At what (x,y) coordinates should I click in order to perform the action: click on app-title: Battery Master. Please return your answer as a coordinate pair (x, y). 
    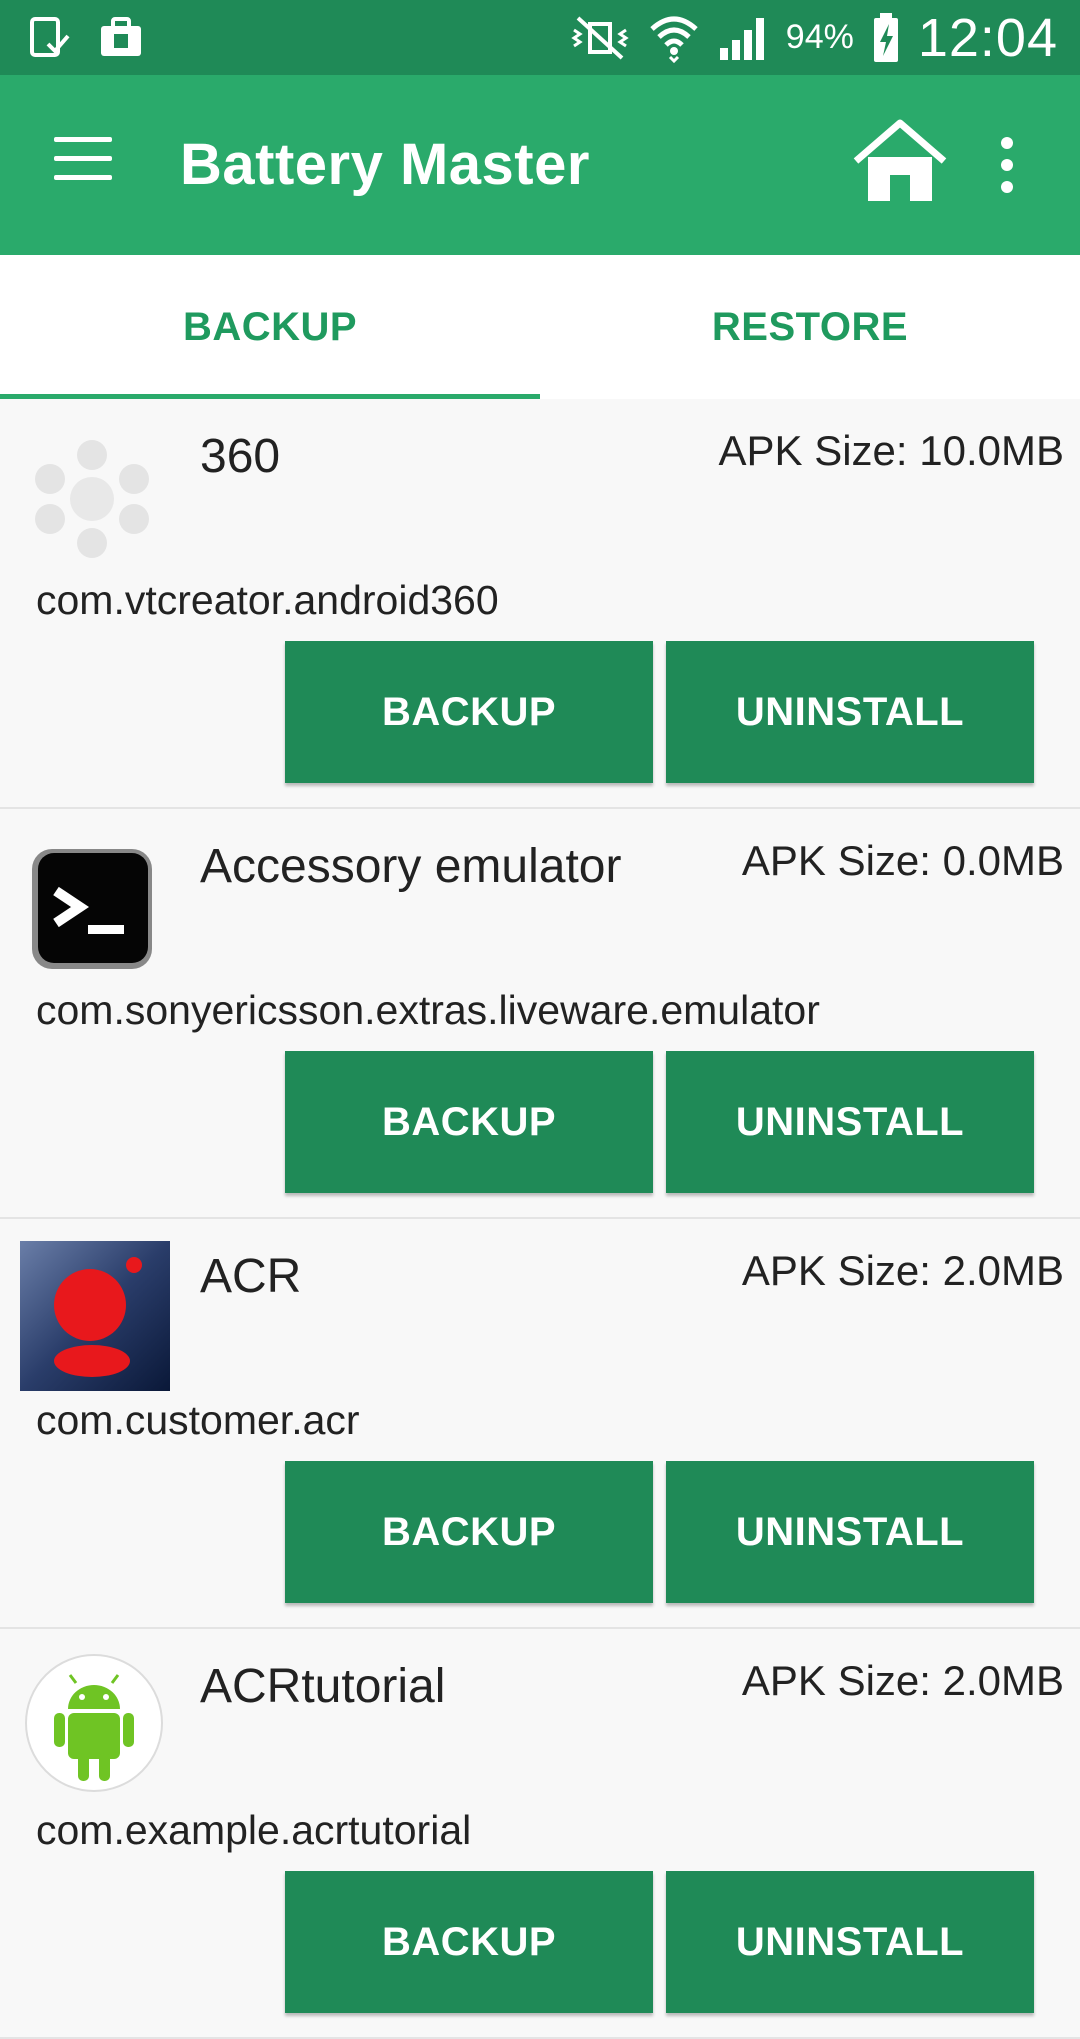
    Looking at the image, I should click on (385, 164).